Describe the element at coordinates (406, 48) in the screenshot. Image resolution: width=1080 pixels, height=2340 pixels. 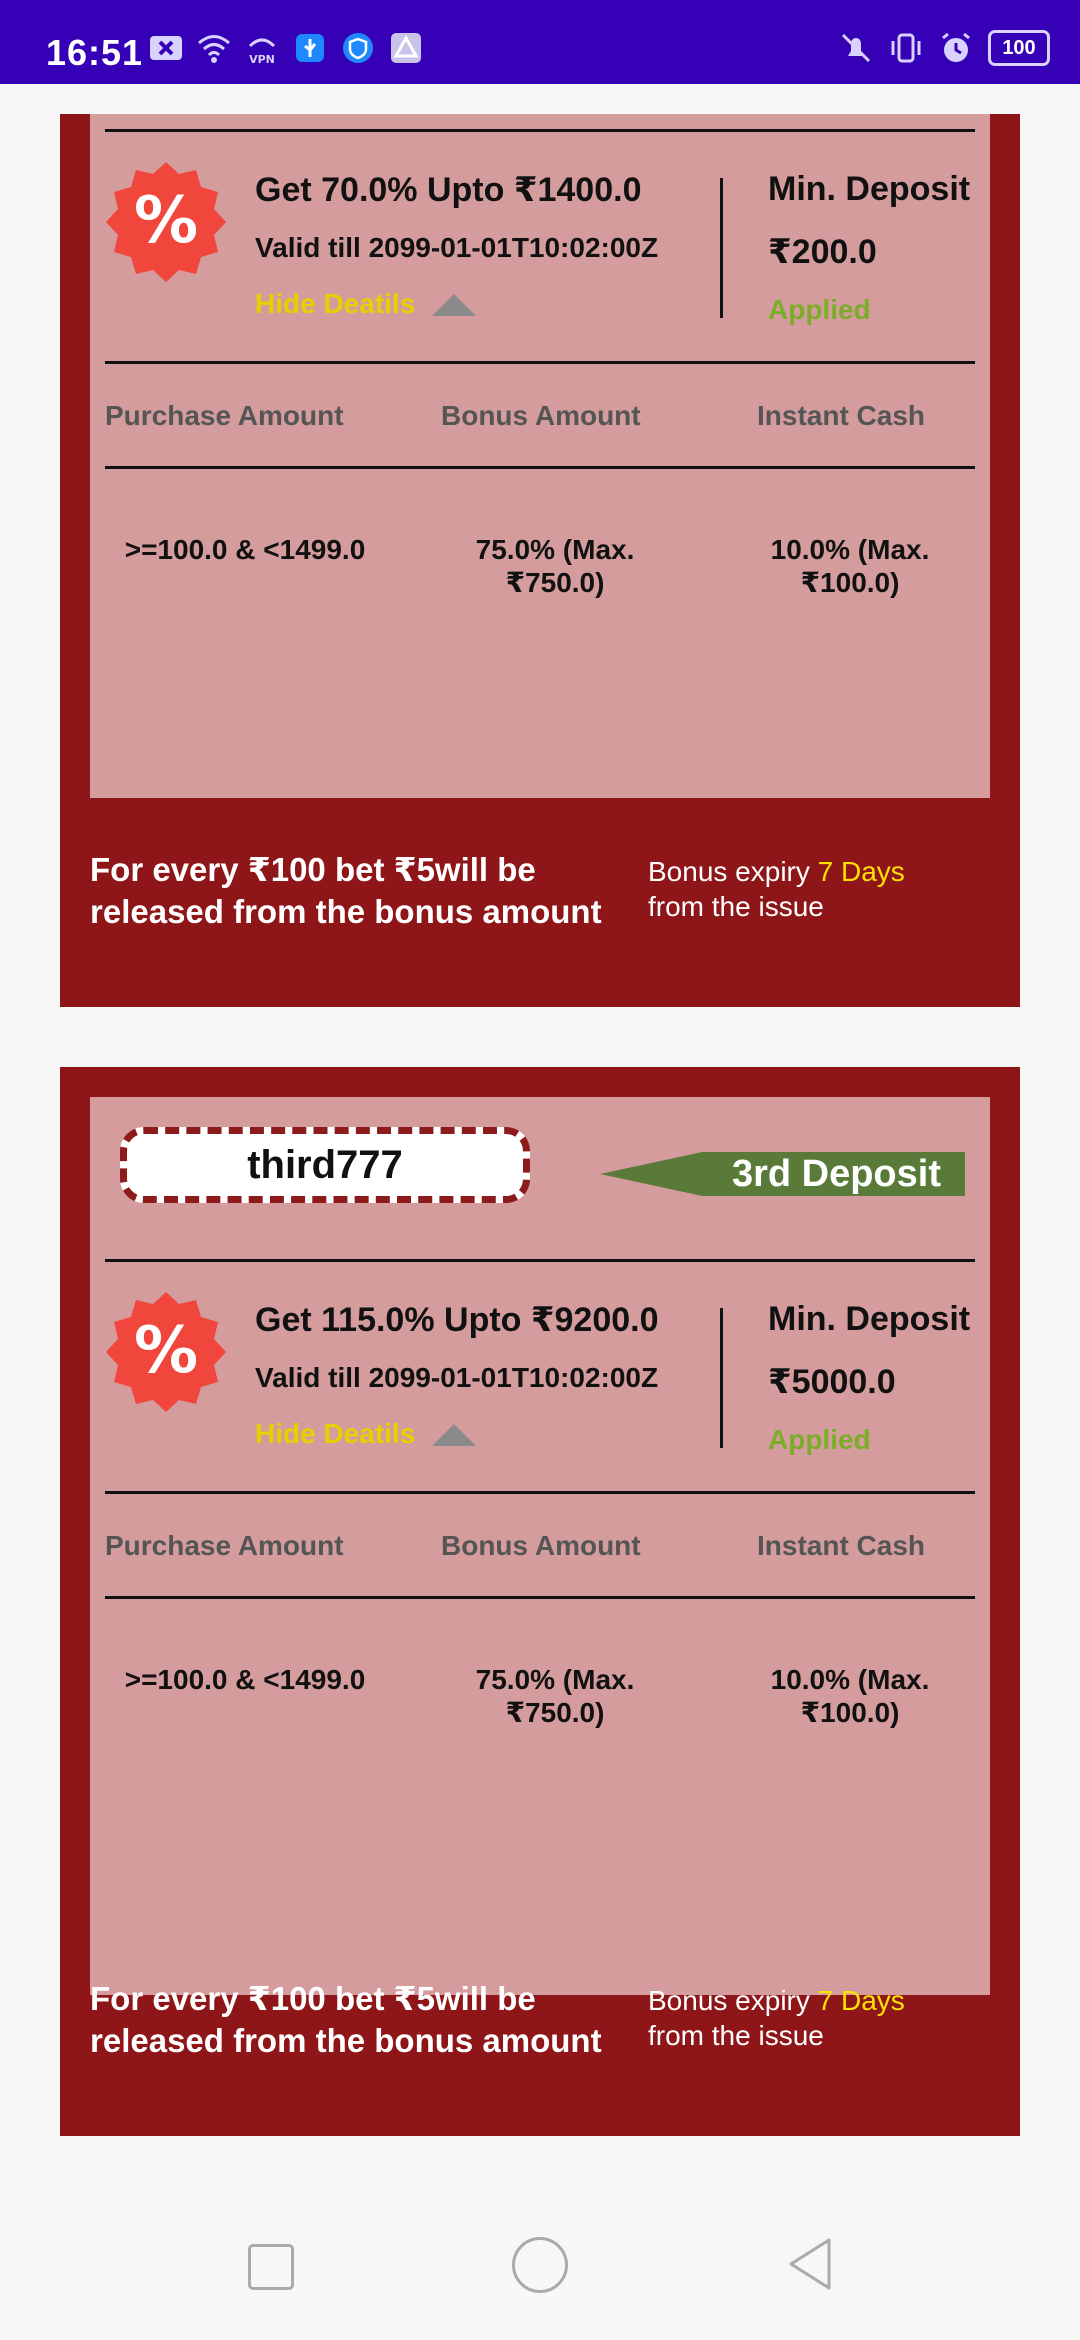
I see `drive-icon` at that location.